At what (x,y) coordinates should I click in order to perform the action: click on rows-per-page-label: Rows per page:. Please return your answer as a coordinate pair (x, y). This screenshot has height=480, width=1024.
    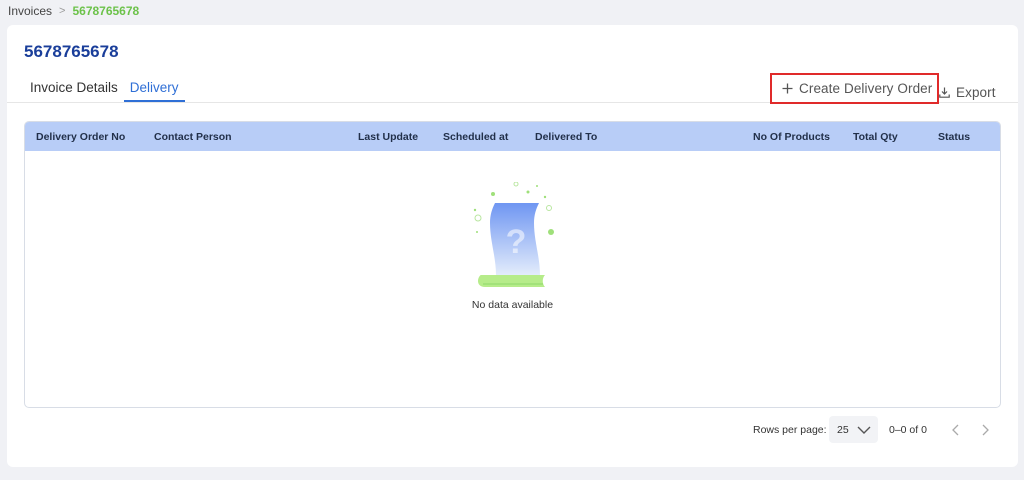
    Looking at the image, I should click on (790, 430).